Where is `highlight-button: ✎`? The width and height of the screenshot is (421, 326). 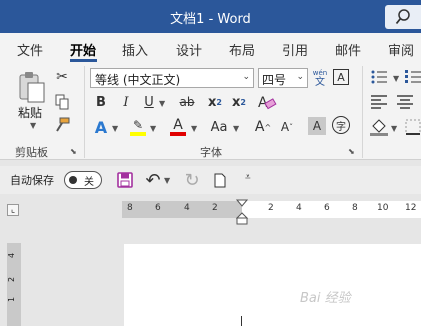
highlight-button: ✎ is located at coordinates (138, 127).